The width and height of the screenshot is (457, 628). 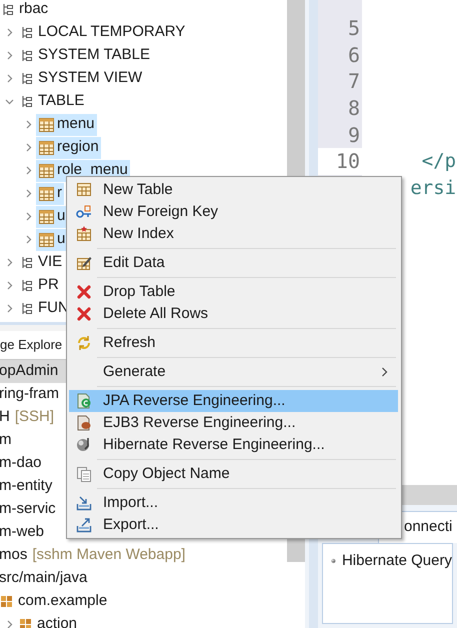 I want to click on tree-item: TABLE, so click(x=51, y=101).